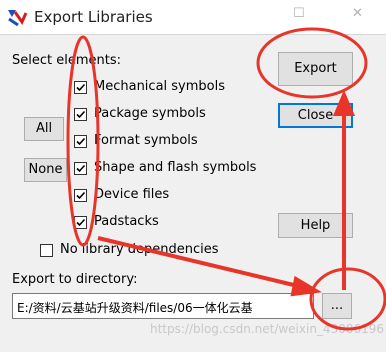  What do you see at coordinates (299, 13) in the screenshot?
I see `minimize-icon: ☐` at bounding box center [299, 13].